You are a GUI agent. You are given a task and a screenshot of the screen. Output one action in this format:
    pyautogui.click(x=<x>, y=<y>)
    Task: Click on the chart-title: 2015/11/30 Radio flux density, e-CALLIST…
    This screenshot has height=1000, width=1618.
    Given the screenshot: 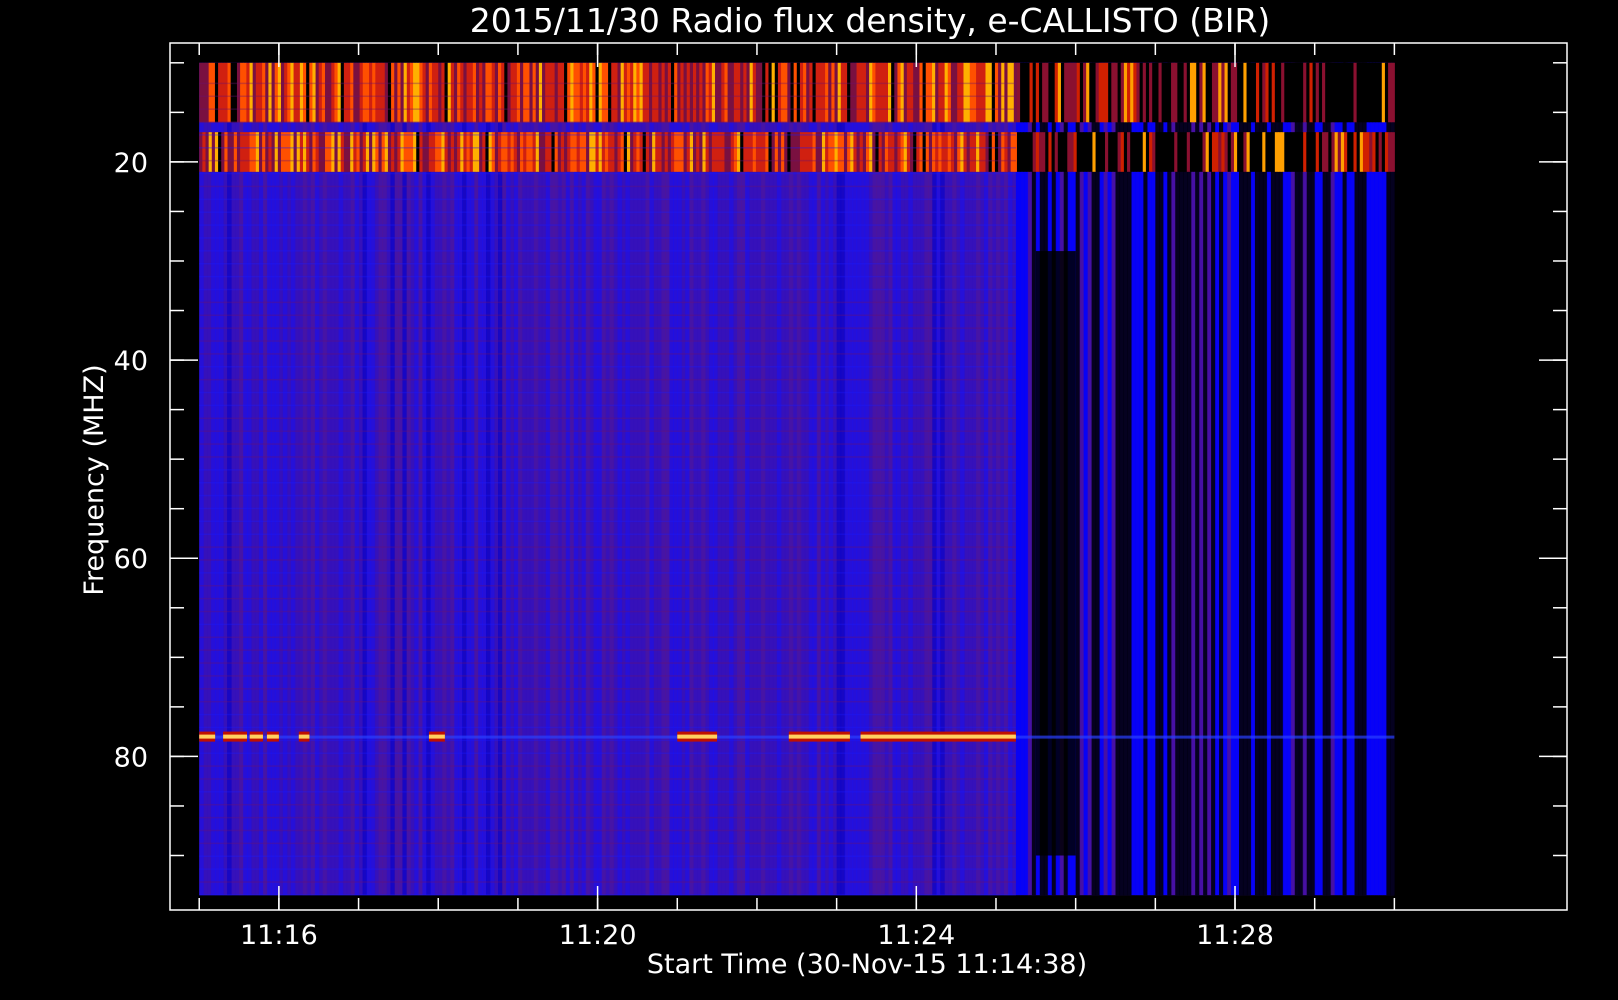 What is the action you would take?
    pyautogui.click(x=870, y=20)
    